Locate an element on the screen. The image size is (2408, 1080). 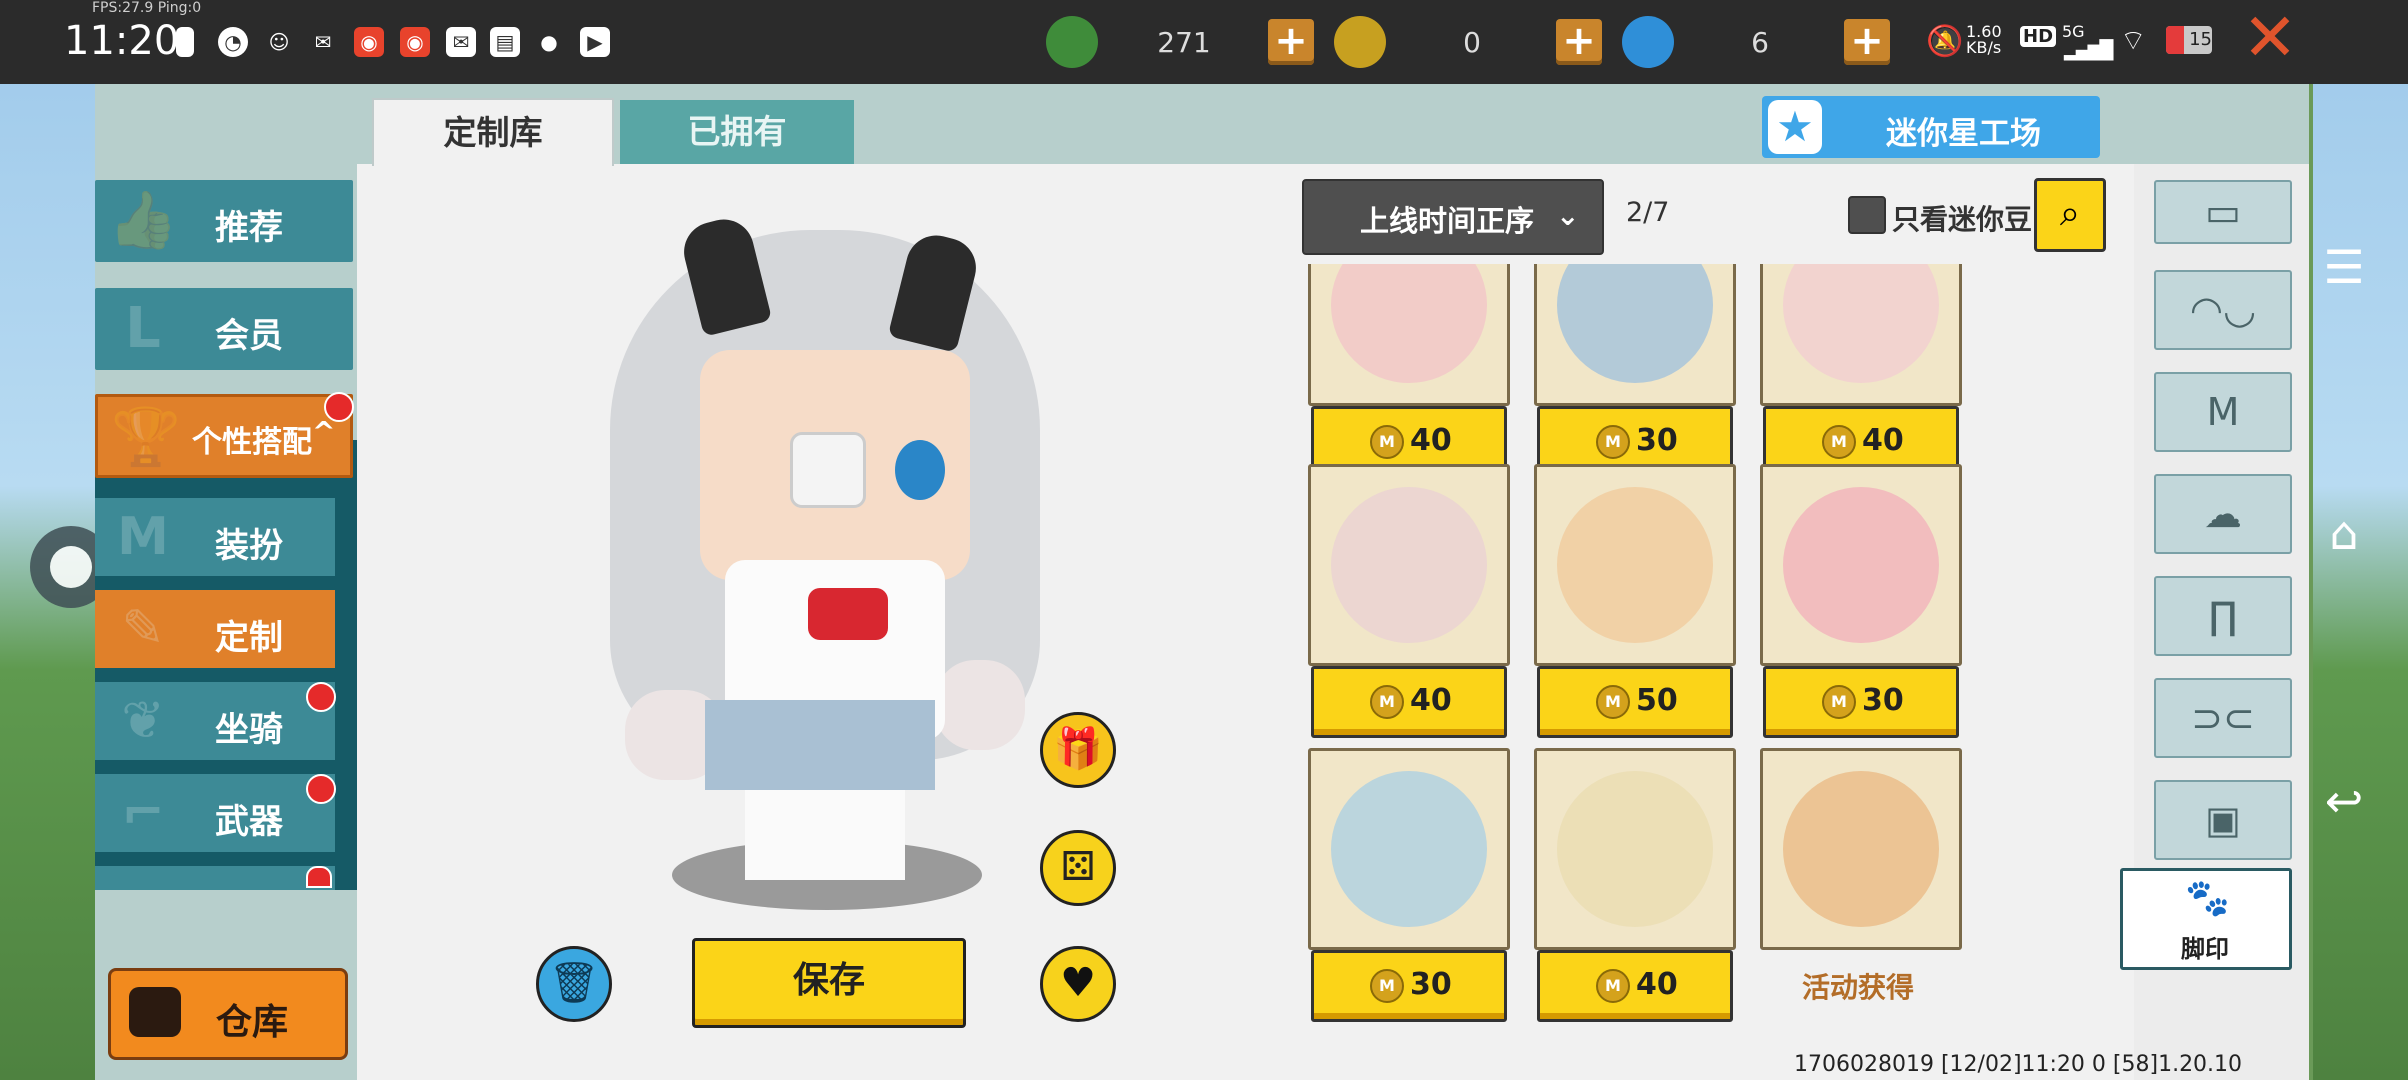
notification-dot is located at coordinates (321, 789).